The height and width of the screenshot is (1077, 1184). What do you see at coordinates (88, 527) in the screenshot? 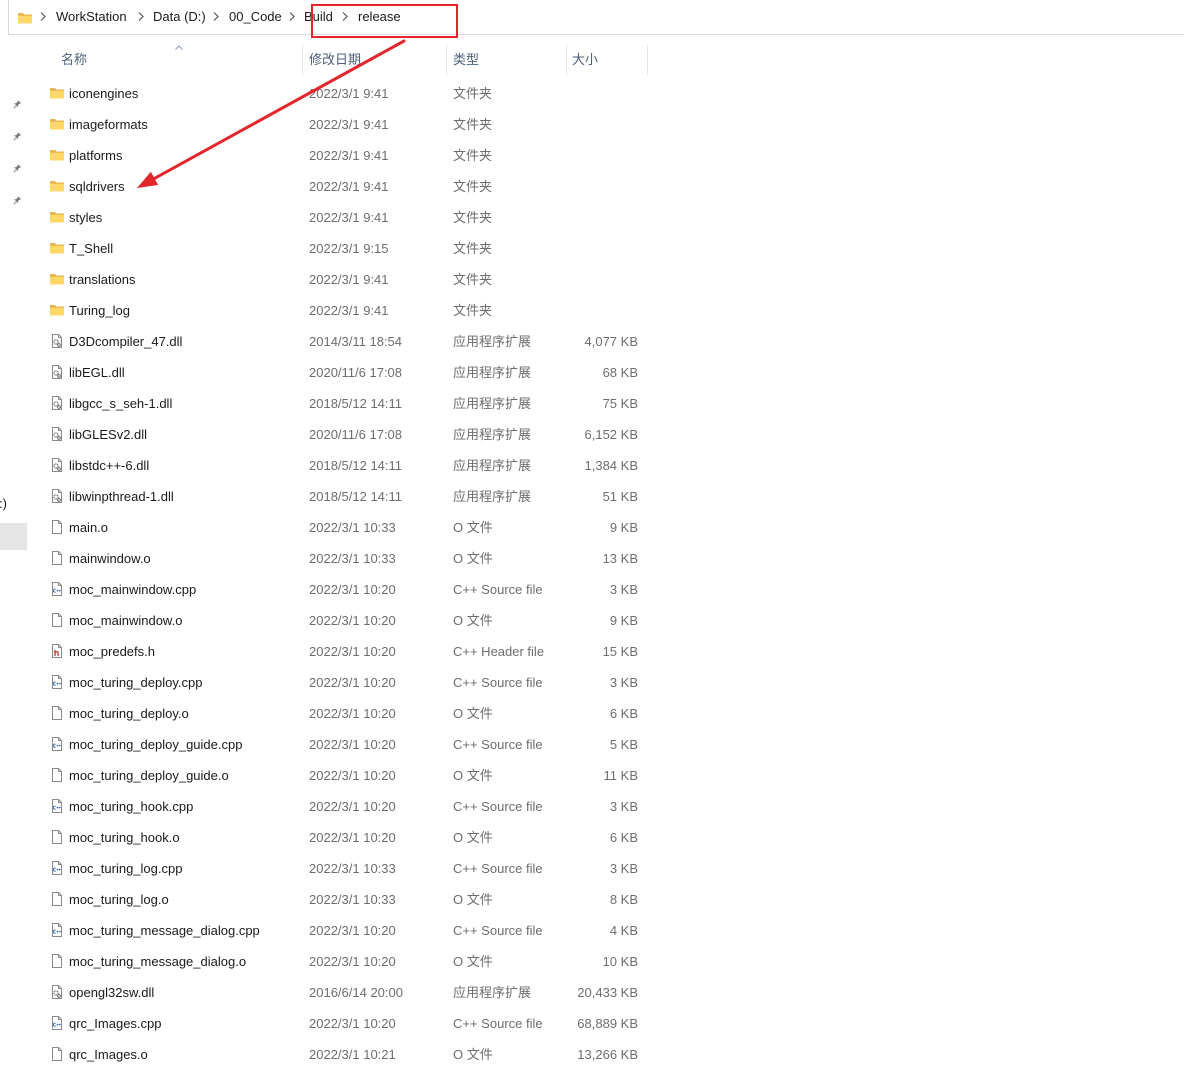
I see `file-name: main.o` at bounding box center [88, 527].